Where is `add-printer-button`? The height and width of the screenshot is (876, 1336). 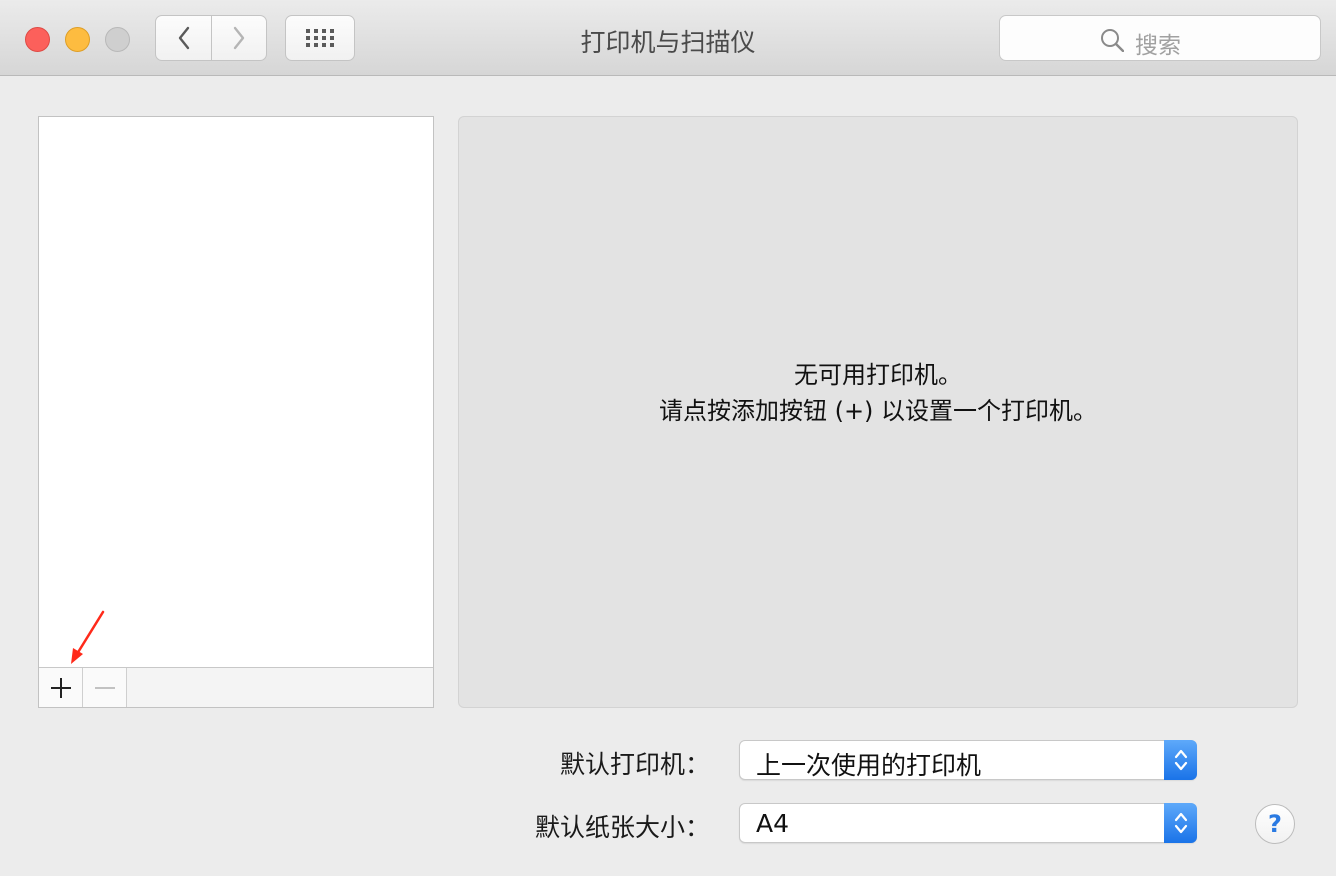 add-printer-button is located at coordinates (61, 687).